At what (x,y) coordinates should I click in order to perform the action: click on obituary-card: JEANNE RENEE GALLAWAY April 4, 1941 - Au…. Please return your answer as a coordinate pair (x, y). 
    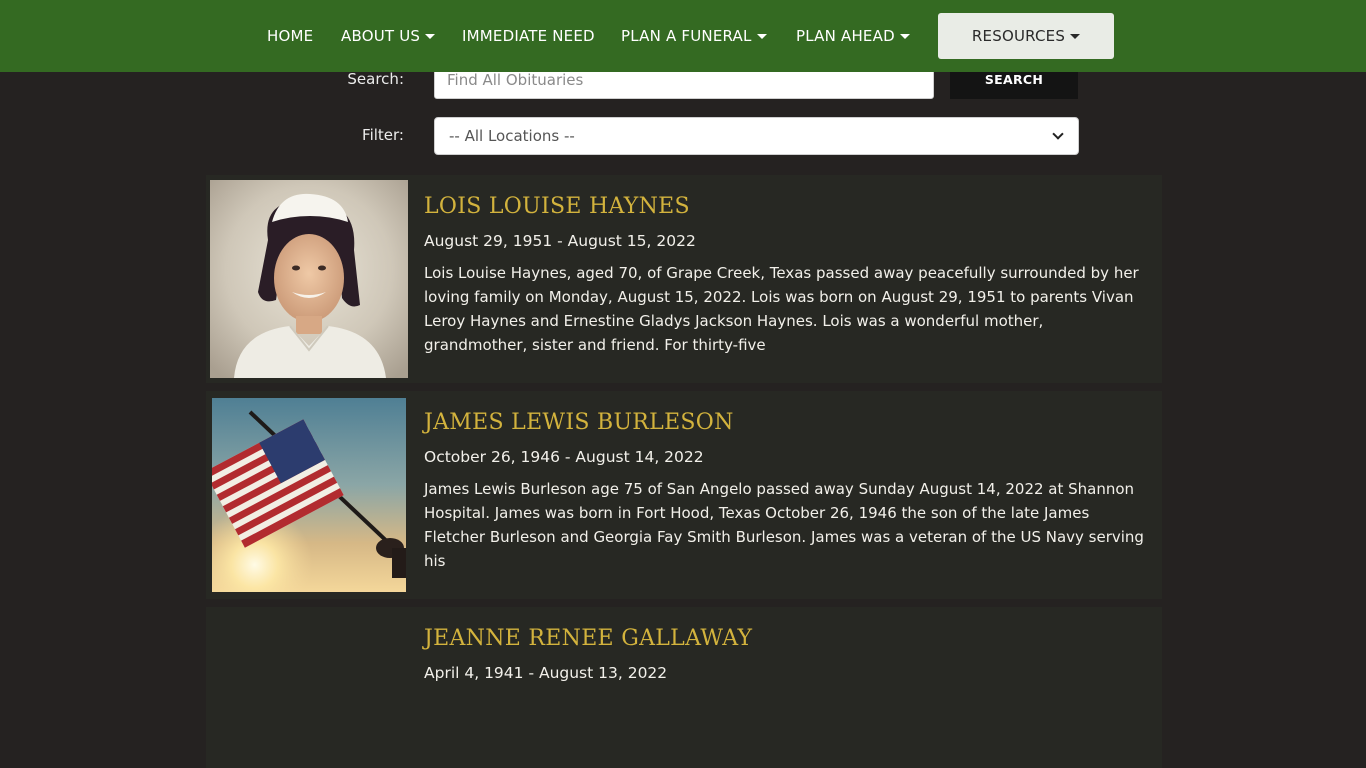
    Looking at the image, I should click on (684, 687).